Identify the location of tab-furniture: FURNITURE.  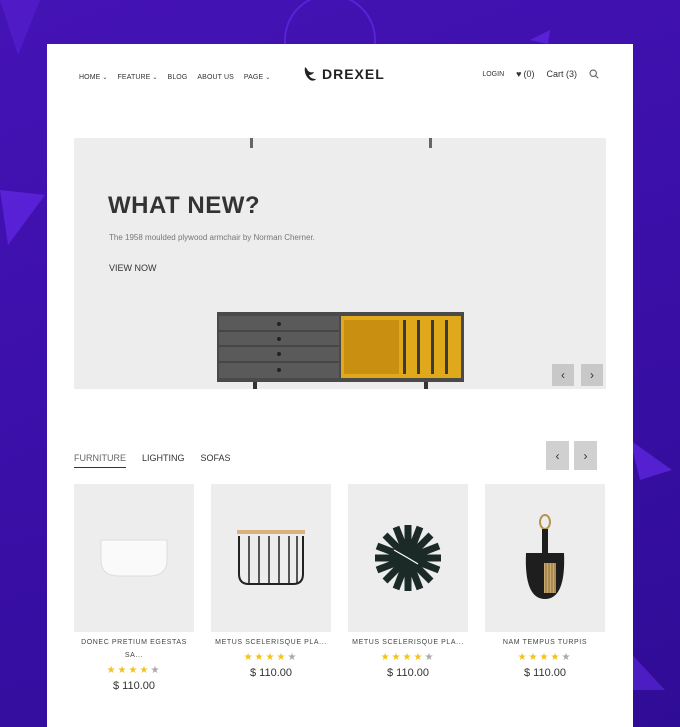
(100, 460).